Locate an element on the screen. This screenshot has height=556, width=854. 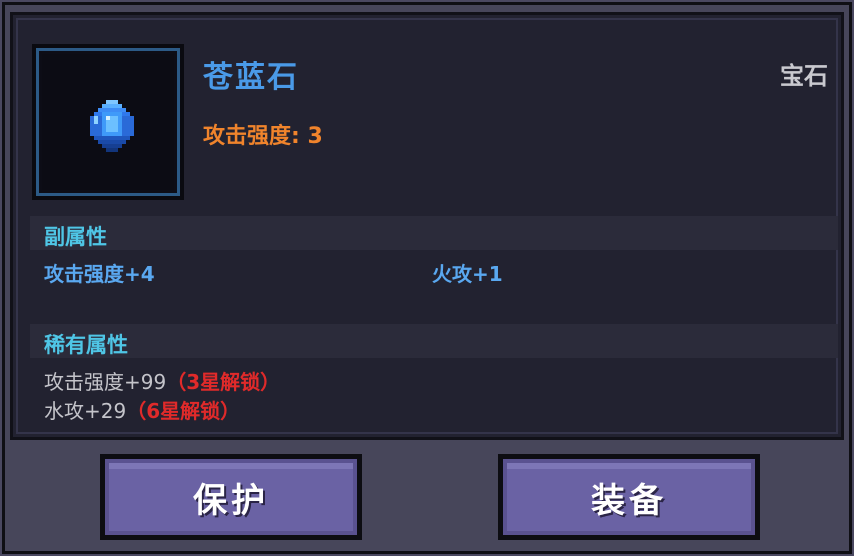
protect-button-label: 保护 is located at coordinates (231, 500).